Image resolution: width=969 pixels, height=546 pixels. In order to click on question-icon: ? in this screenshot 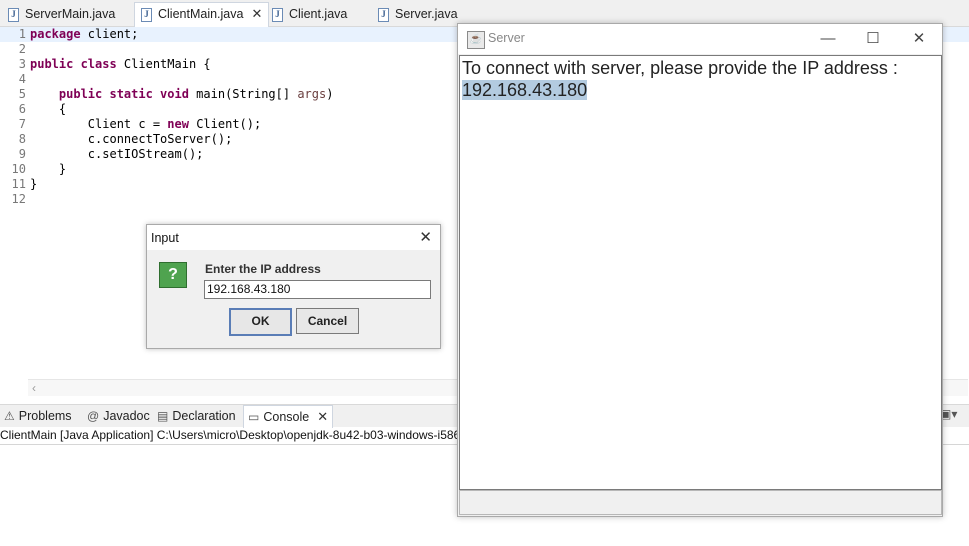, I will do `click(173, 275)`.